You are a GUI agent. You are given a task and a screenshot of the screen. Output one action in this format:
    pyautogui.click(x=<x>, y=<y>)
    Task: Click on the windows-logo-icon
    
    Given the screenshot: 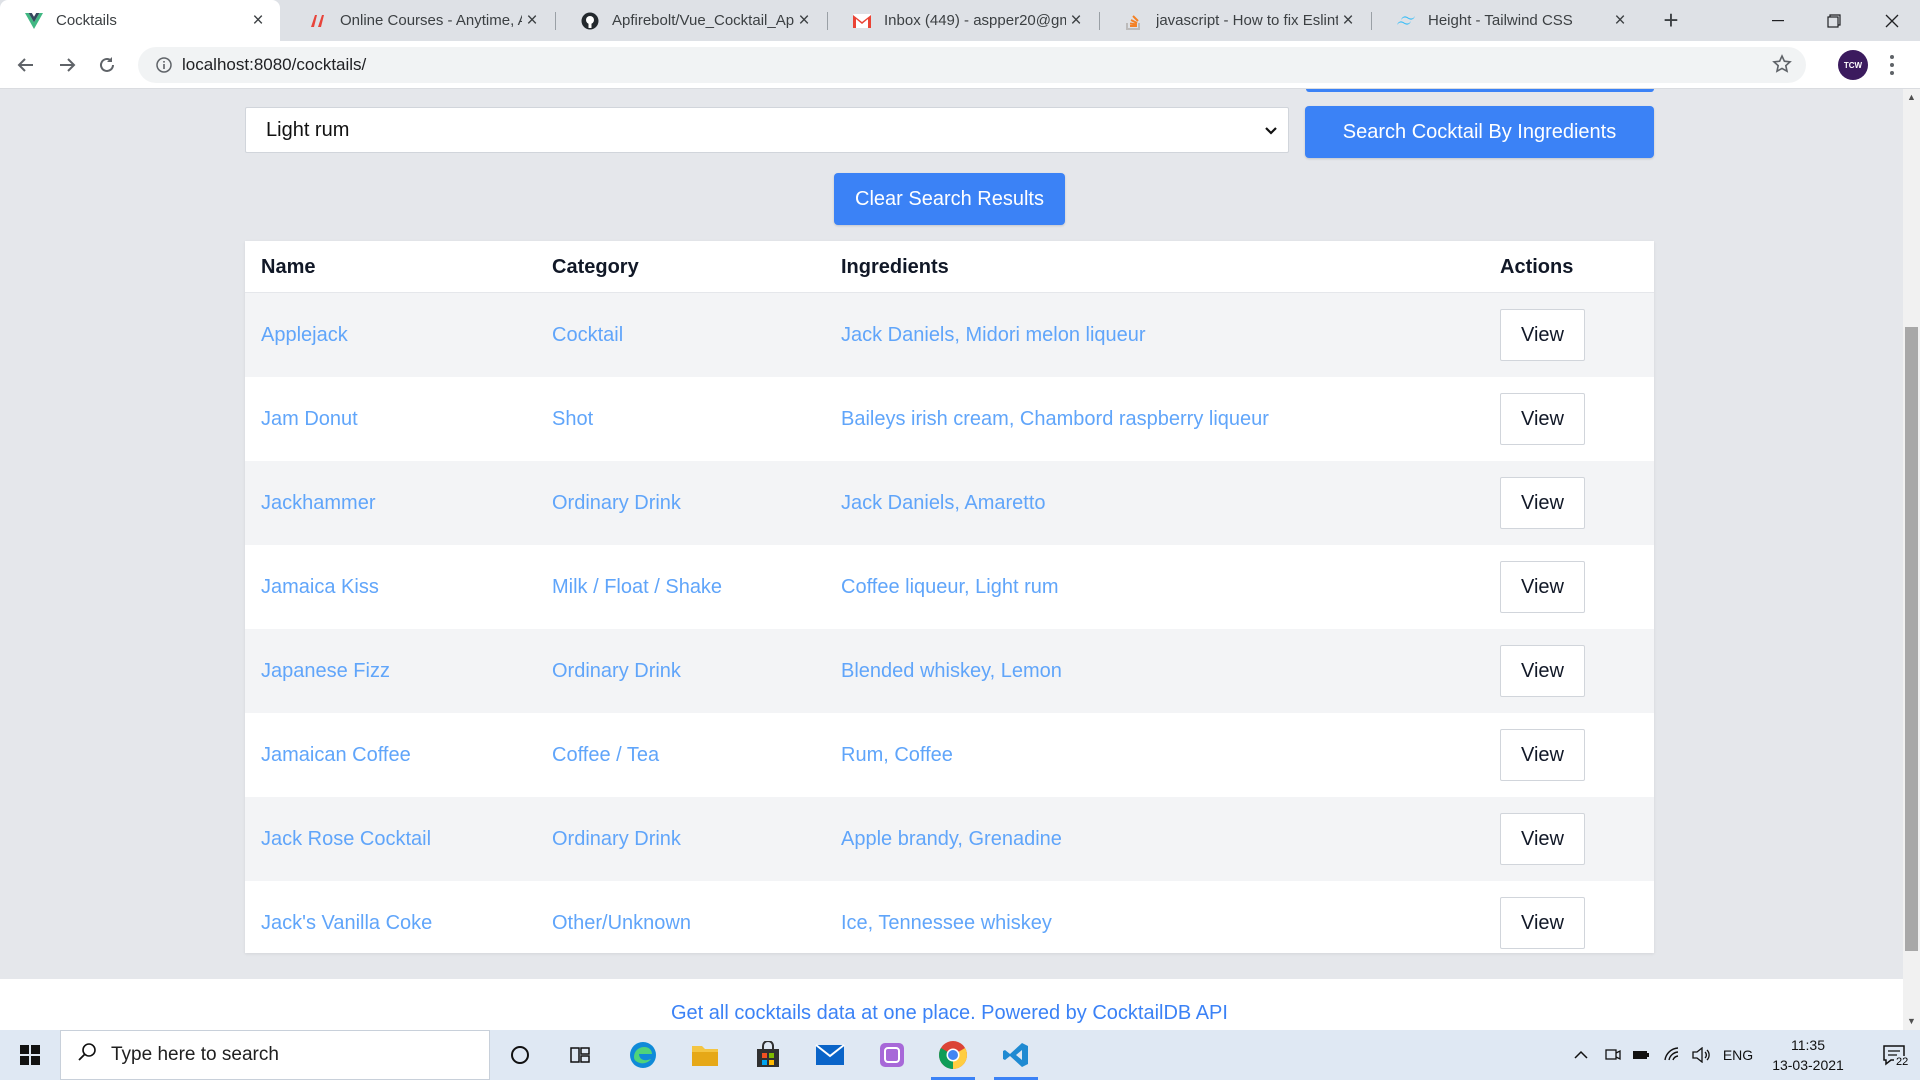 What is the action you would take?
    pyautogui.click(x=30, y=1055)
    